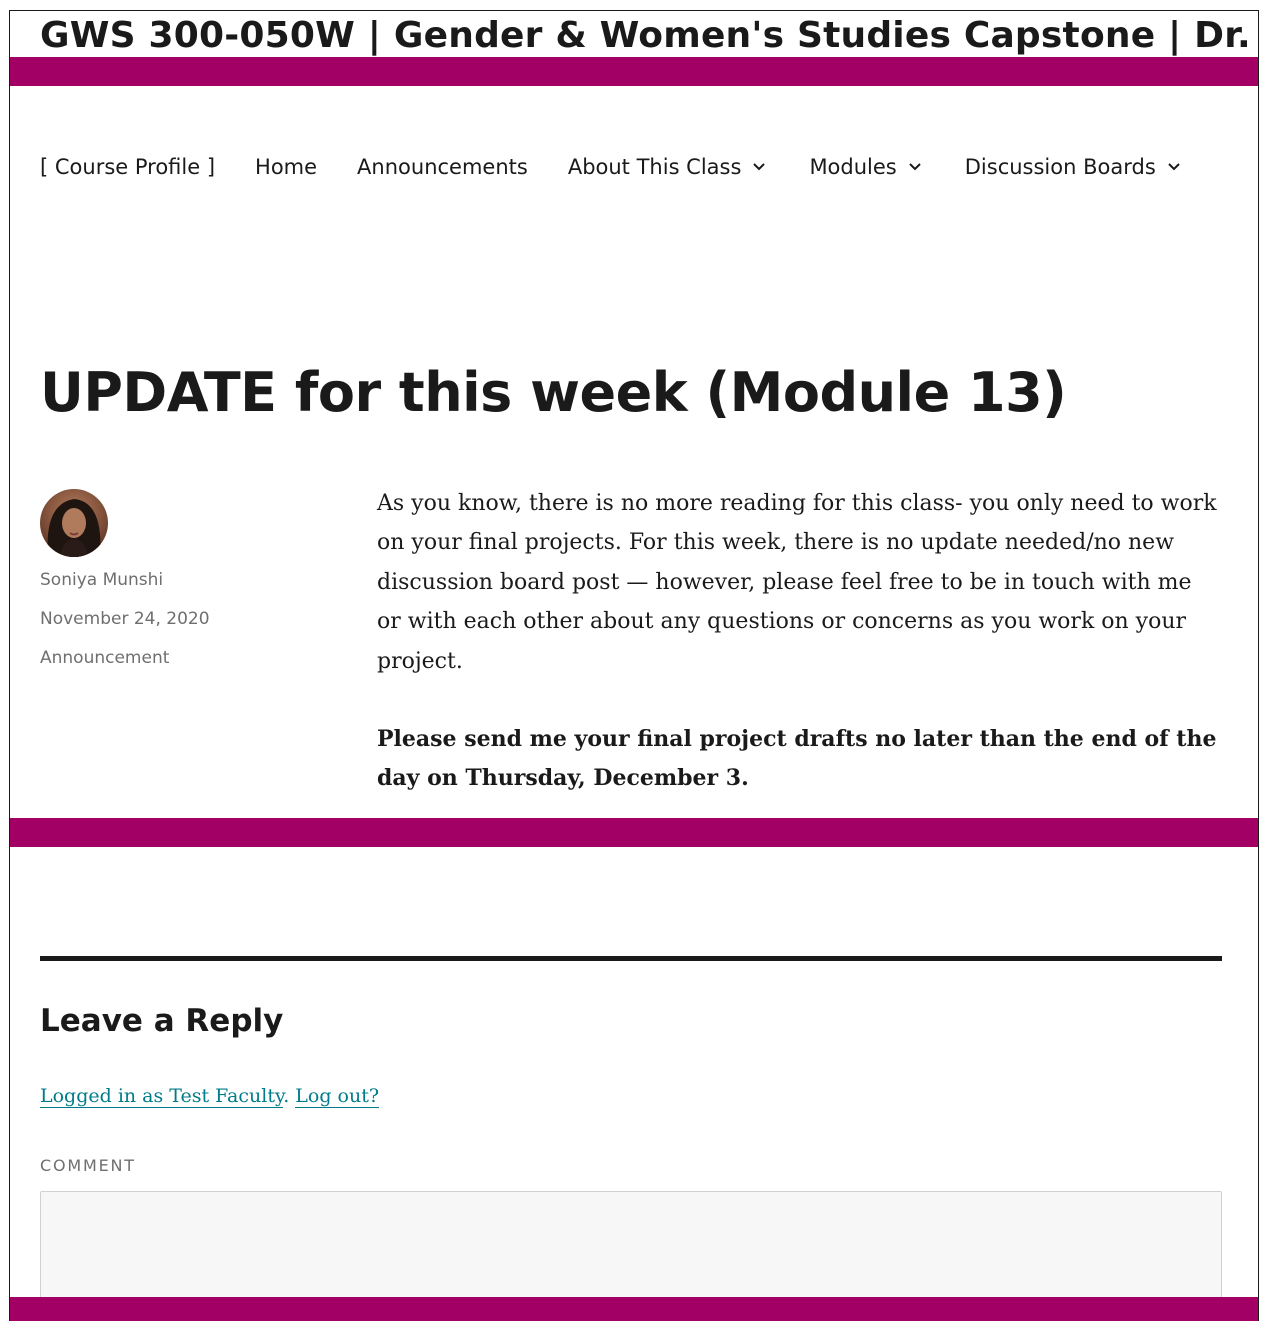 This screenshot has height=1321, width=1262. Describe the element at coordinates (1060, 167) in the screenshot. I see `nav-item-label: Discussion Boards` at that location.